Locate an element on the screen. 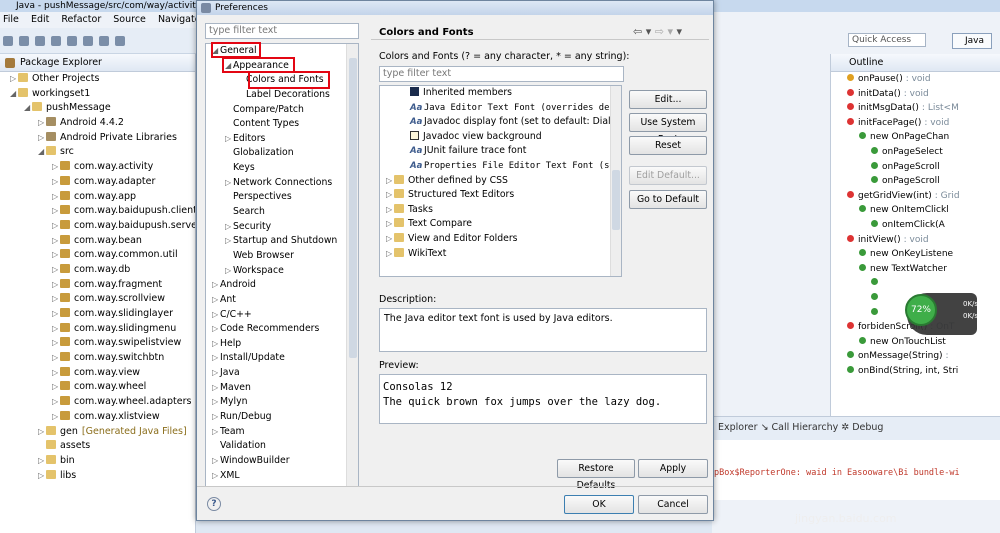  colors-fonts-item: Aa Java Editor Text Font (overrides def is located at coordinates (500, 108).